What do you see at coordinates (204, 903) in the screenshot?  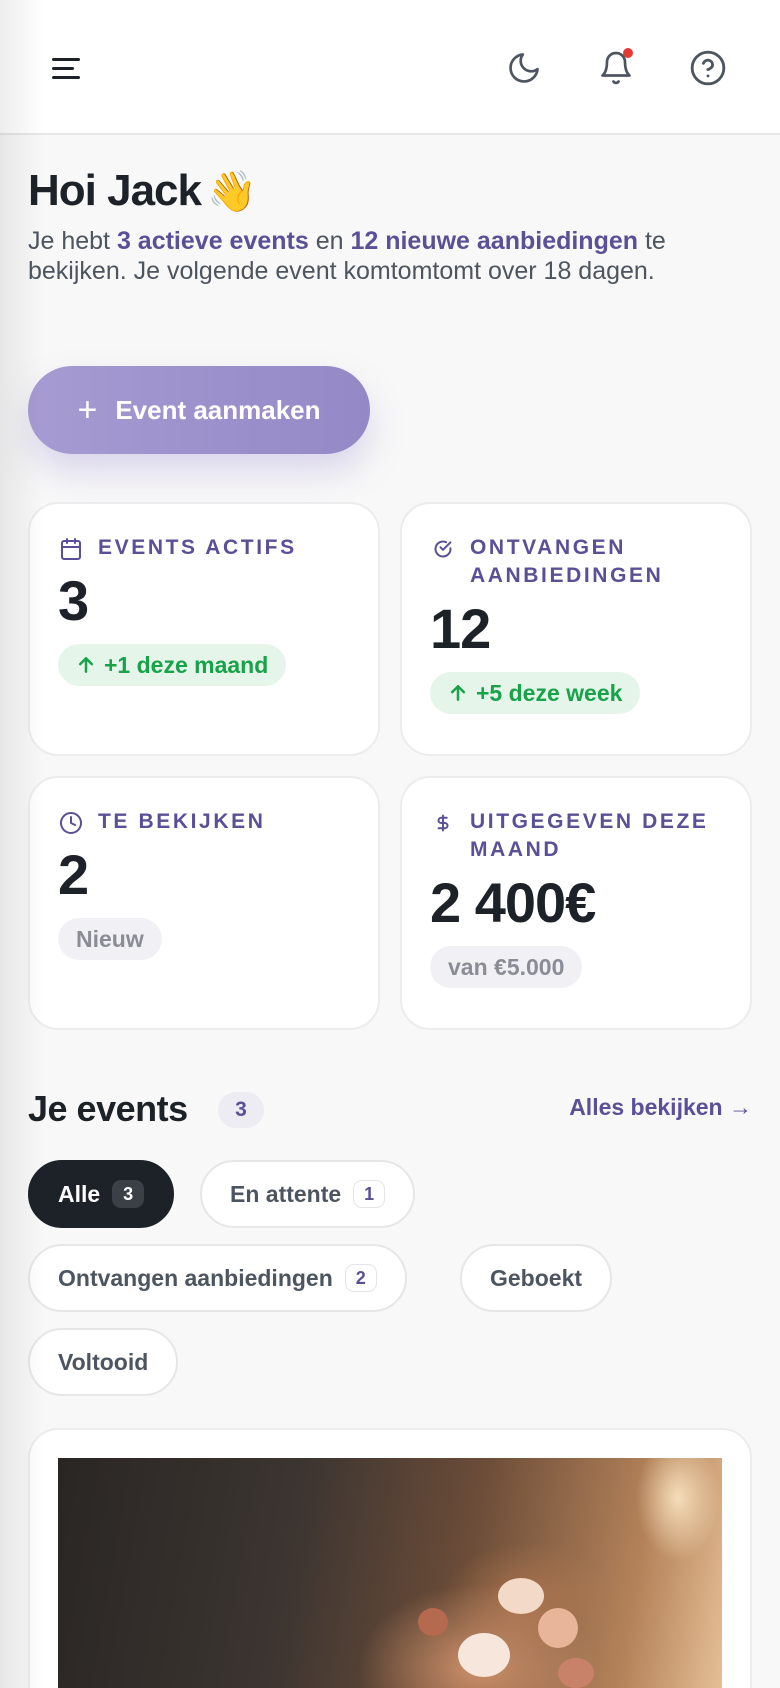 I see `stat-card-to-review: TE BEKIJKEN 2 Nieuw` at bounding box center [204, 903].